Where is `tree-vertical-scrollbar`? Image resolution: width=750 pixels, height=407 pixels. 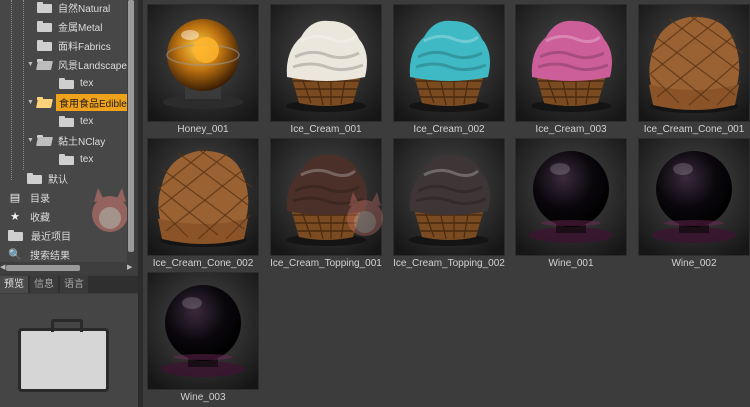
tree-vertical-scrollbar is located at coordinates (131, 131).